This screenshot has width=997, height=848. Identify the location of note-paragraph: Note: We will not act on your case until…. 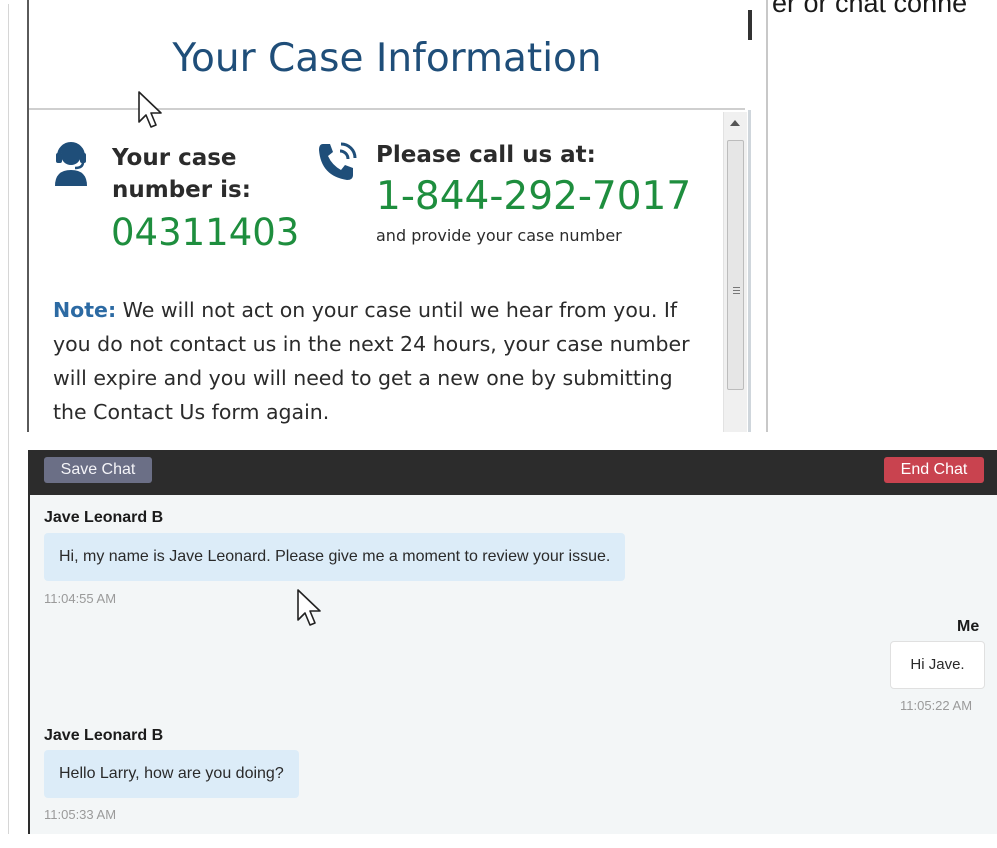
(373, 361).